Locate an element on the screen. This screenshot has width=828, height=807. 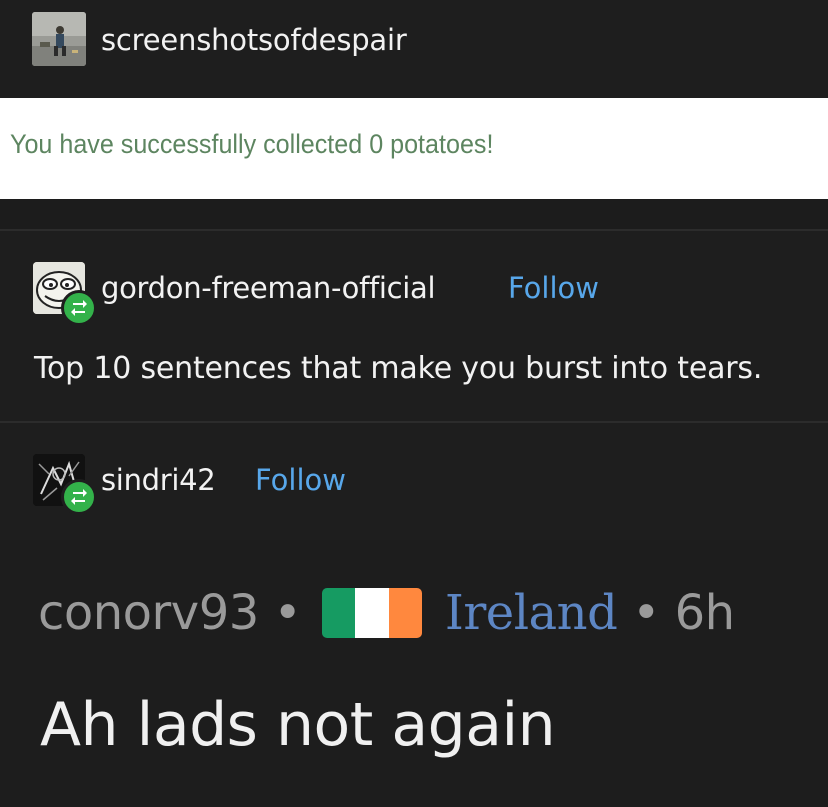
post-username: gordon-freeman-official is located at coordinates (268, 288).